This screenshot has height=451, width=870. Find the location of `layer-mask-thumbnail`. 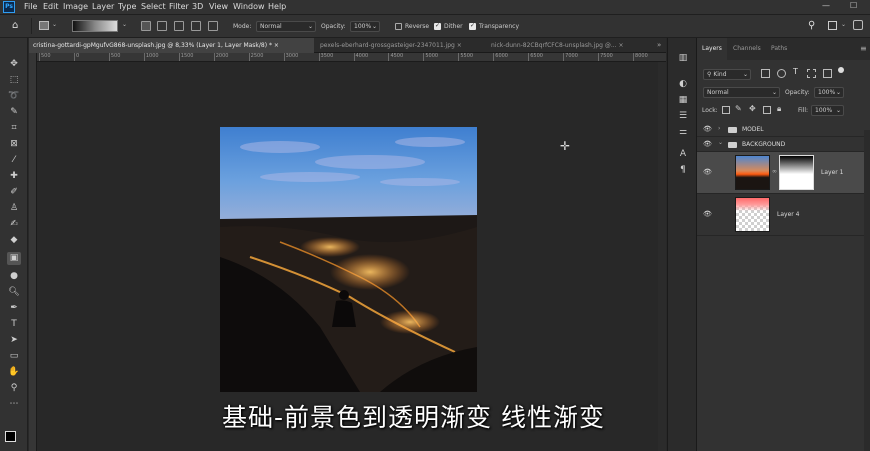

layer-mask-thumbnail is located at coordinates (796, 172).